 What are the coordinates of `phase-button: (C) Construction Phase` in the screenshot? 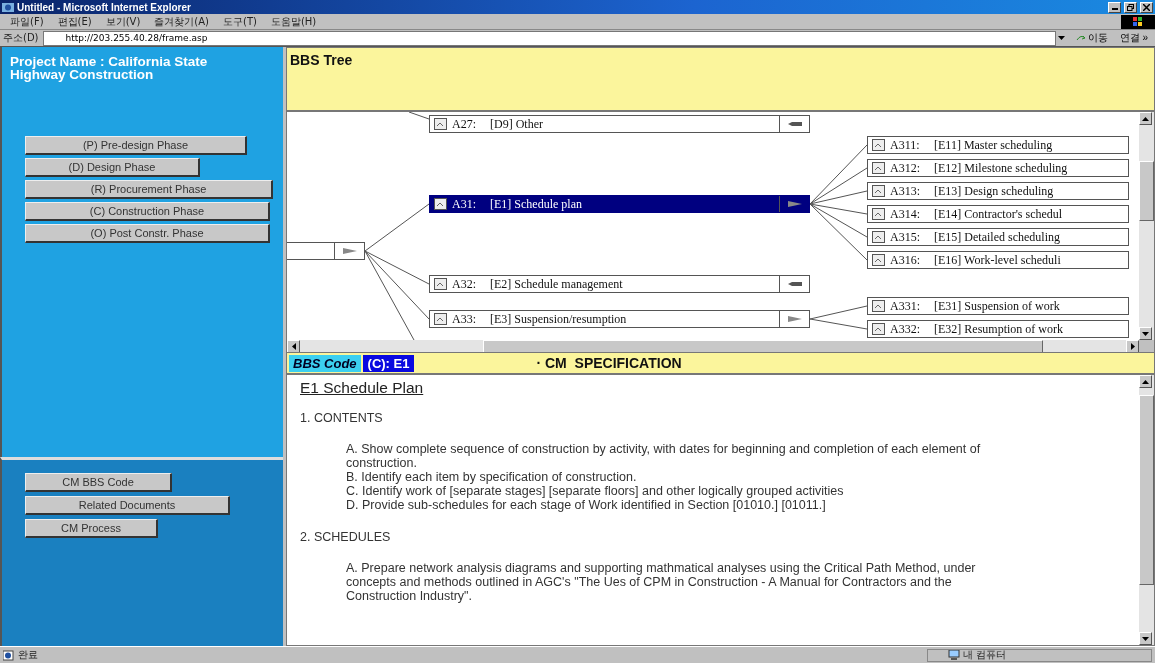 It's located at (147, 211).